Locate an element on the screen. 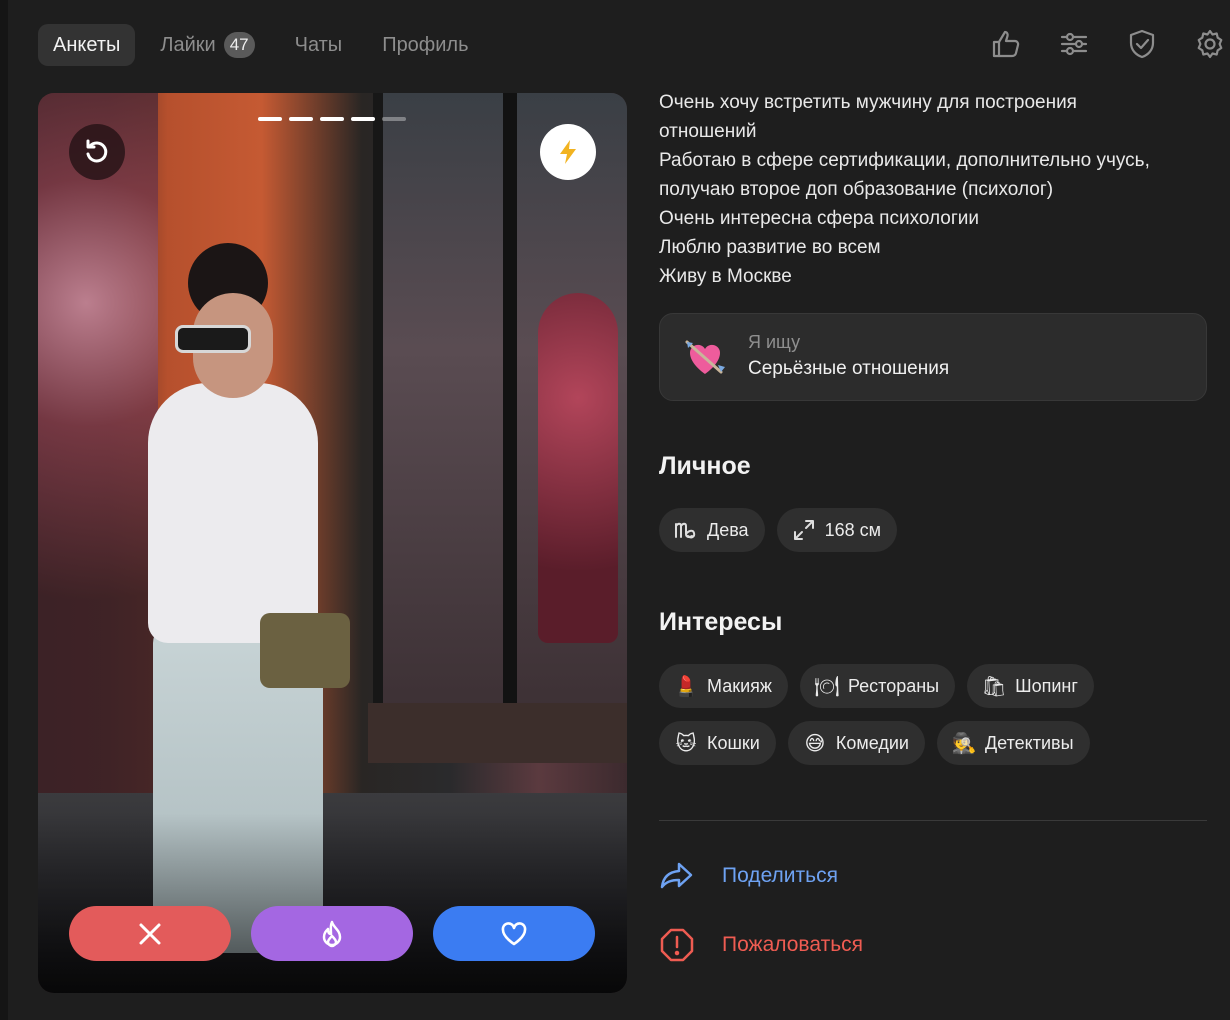  heart-arrow-emoji is located at coordinates (705, 357).